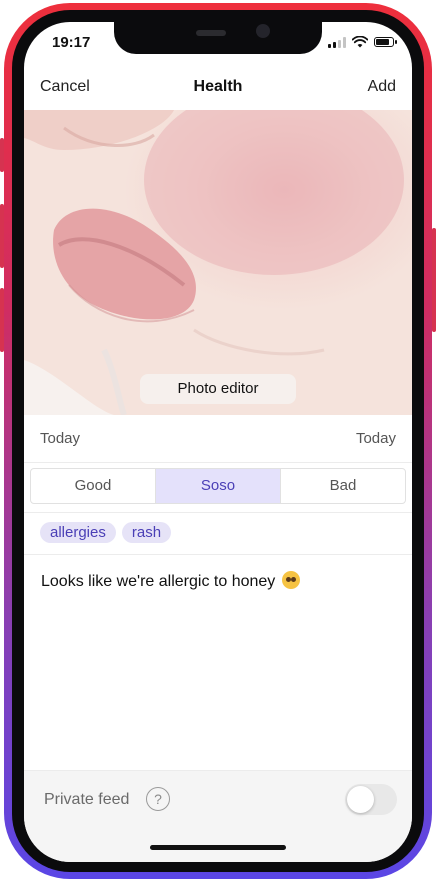  I want to click on wifi-icon, so click(360, 42).